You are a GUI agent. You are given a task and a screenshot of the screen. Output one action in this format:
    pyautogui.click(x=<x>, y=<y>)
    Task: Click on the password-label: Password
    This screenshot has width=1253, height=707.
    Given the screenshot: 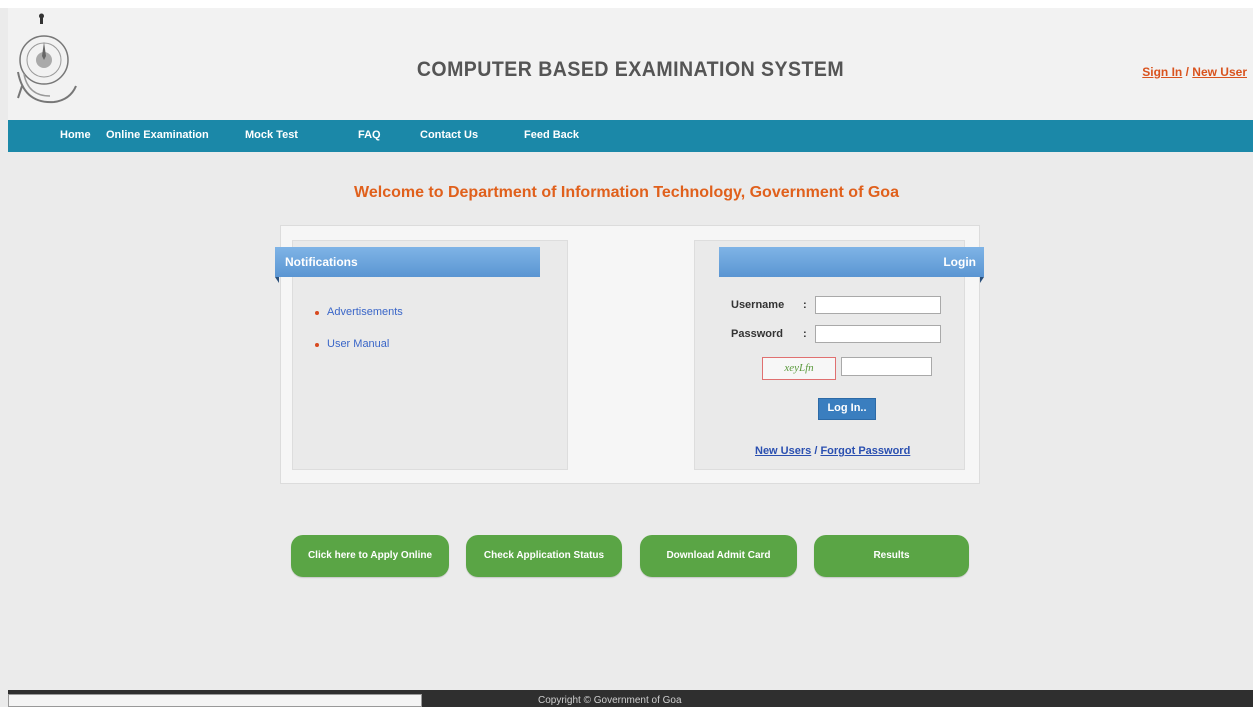 What is the action you would take?
    pyautogui.click(x=757, y=334)
    